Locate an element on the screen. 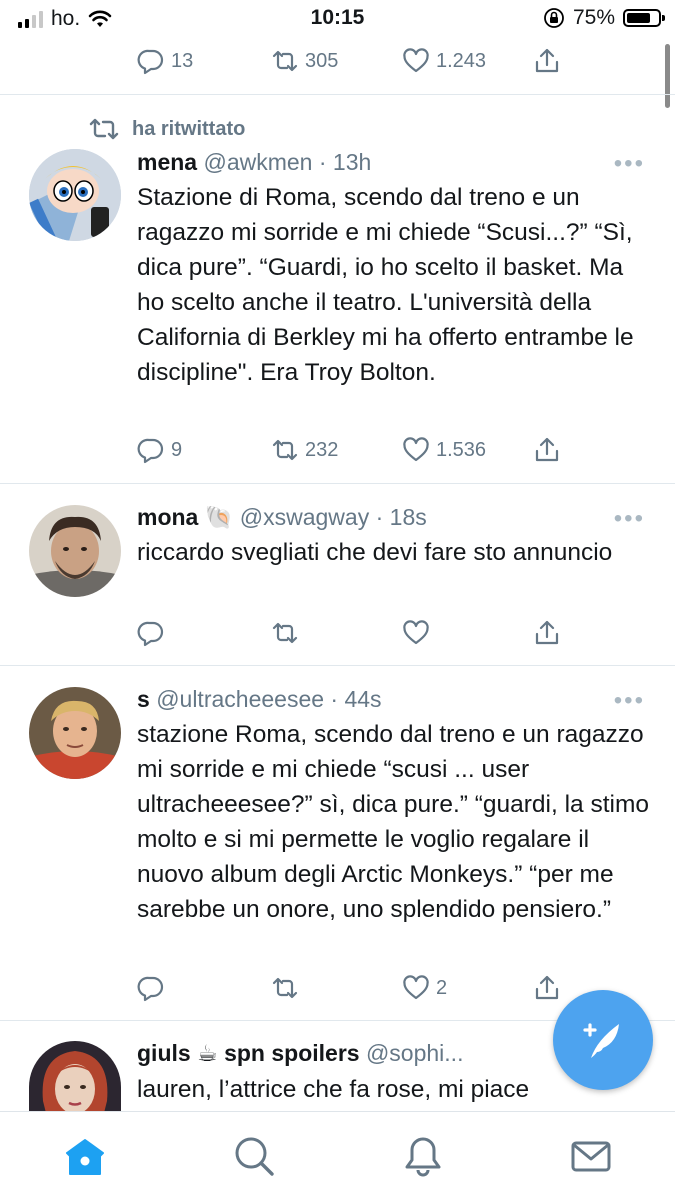  like-count: 1.536 is located at coordinates (461, 449).